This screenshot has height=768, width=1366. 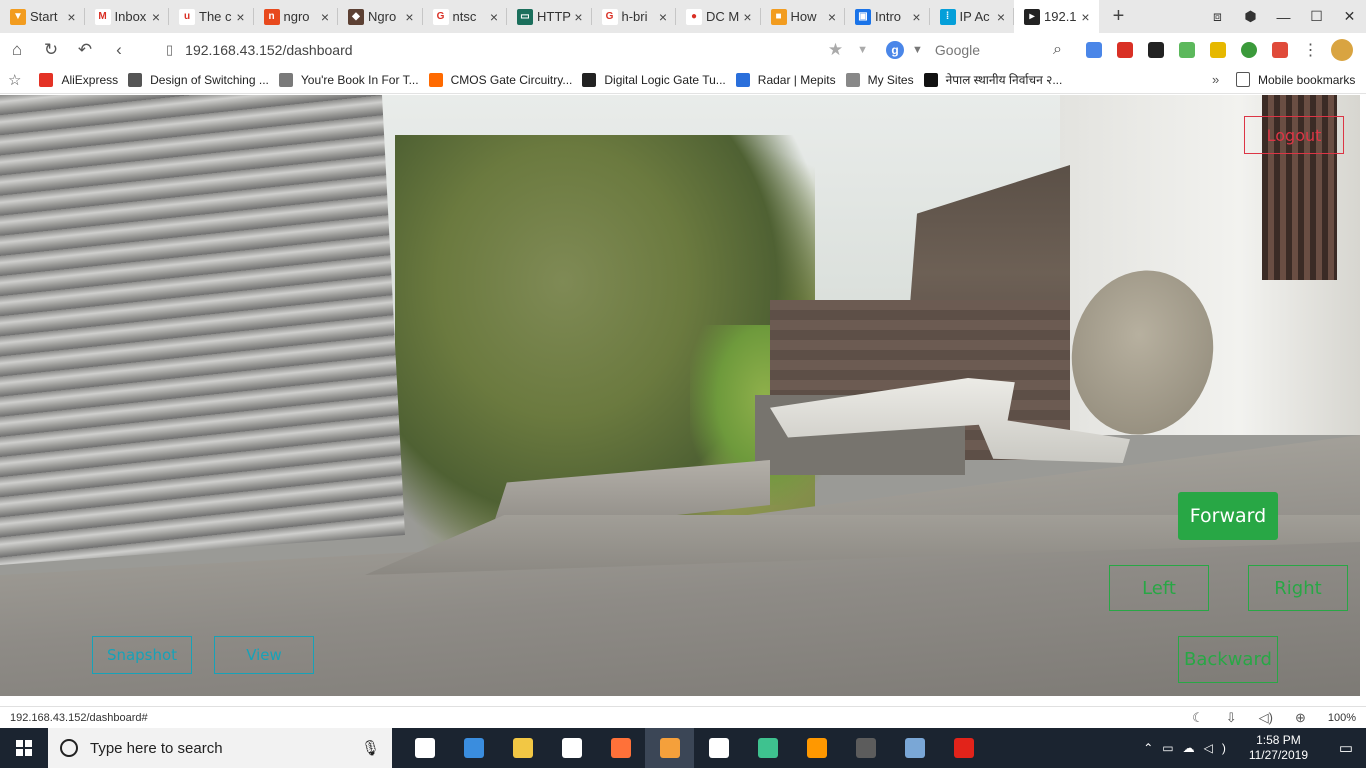 What do you see at coordinates (785, 79) in the screenshot?
I see `bookmark-item: Radar | Mepits` at bounding box center [785, 79].